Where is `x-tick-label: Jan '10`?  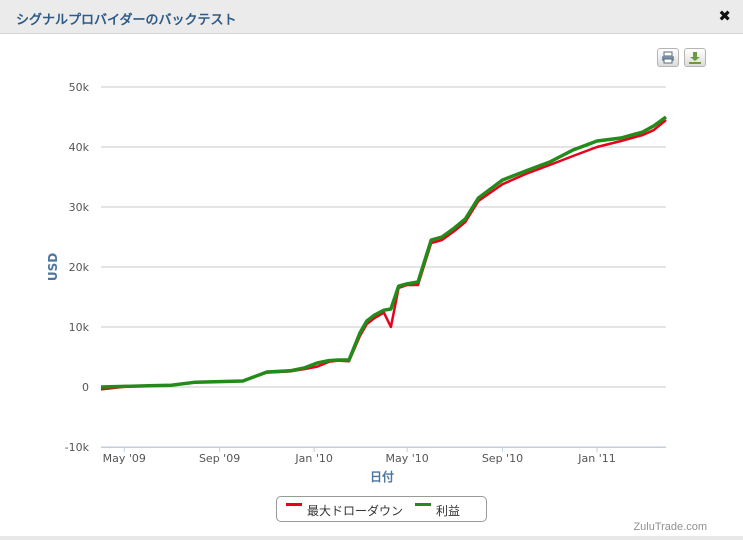
x-tick-label: Jan '10 is located at coordinates (313, 458).